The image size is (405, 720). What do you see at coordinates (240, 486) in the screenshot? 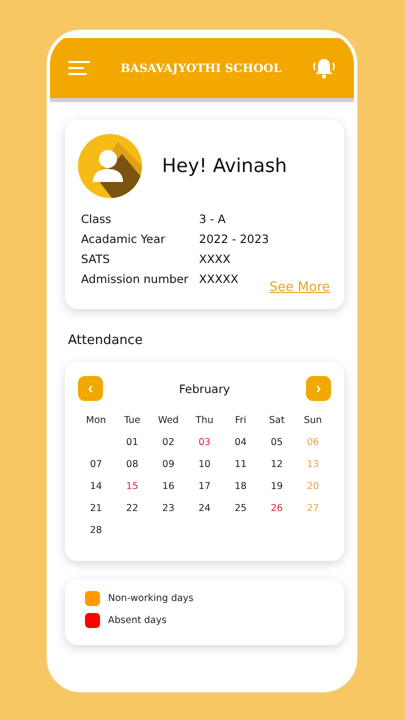
I see `calendar-day: 18` at bounding box center [240, 486].